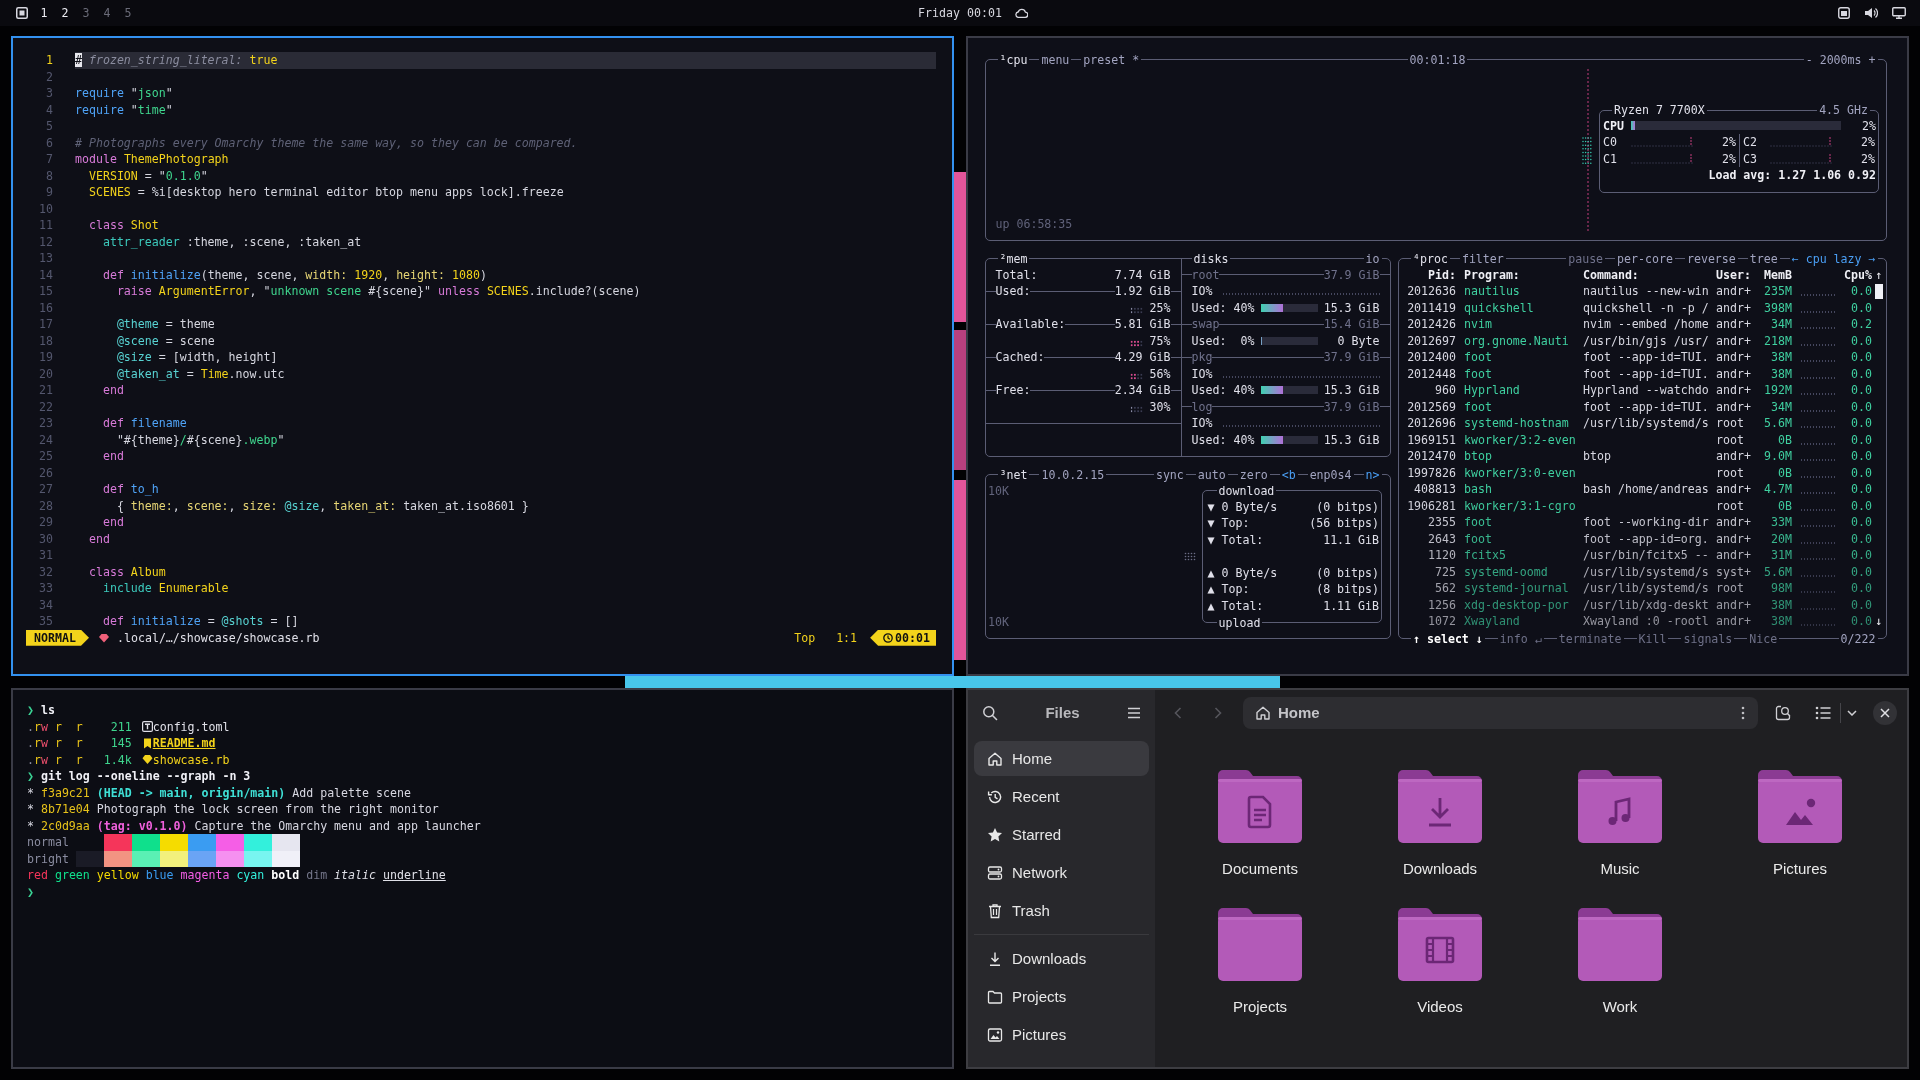 The height and width of the screenshot is (1080, 1920). Describe the element at coordinates (1351, 406) in the screenshot. I see `disk-size: 37.9 GiB` at that location.